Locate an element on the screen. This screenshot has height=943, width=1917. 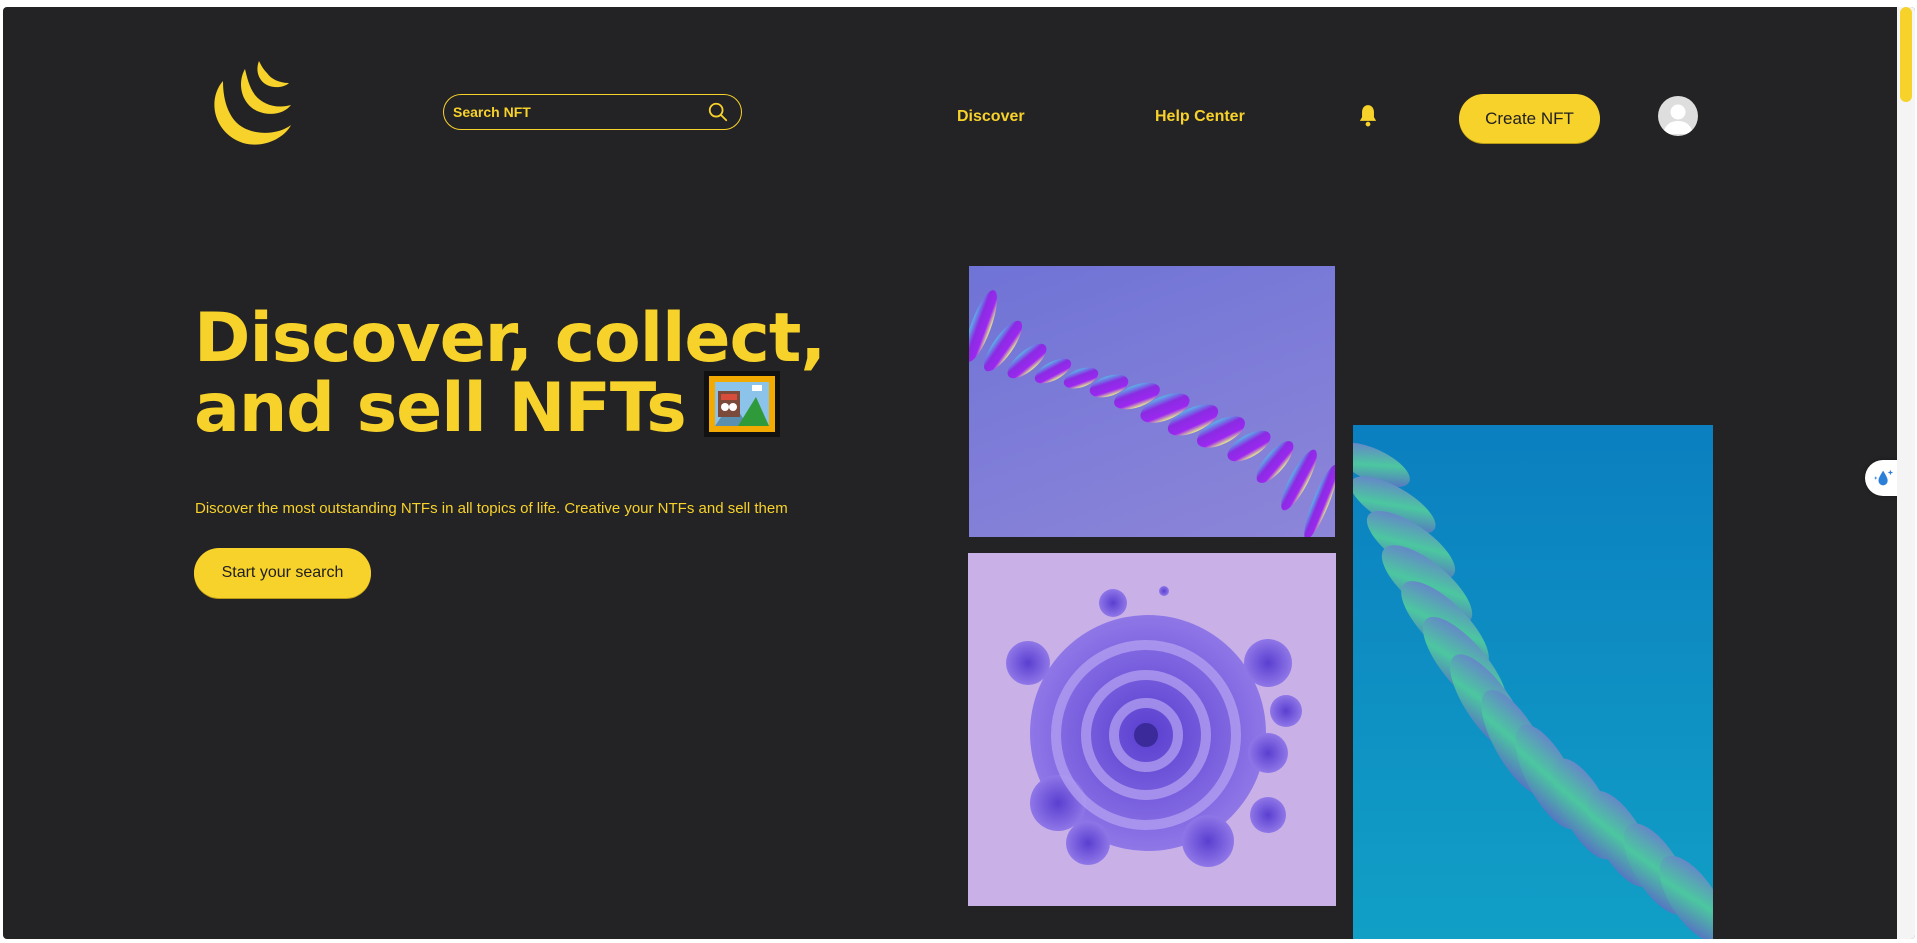
page-scrollbar is located at coordinates (1906, 473).